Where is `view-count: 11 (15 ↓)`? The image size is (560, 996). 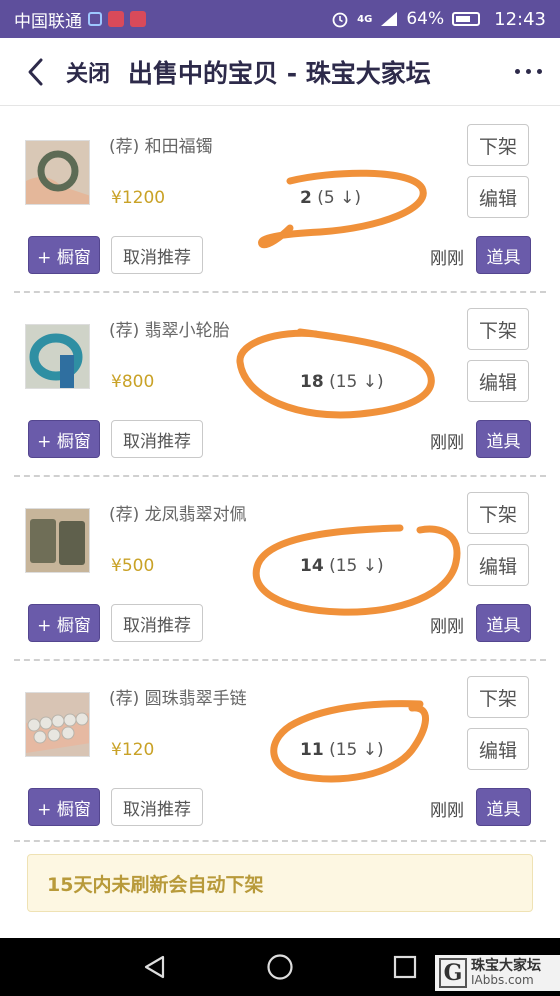 view-count: 11 (15 ↓) is located at coordinates (342, 750).